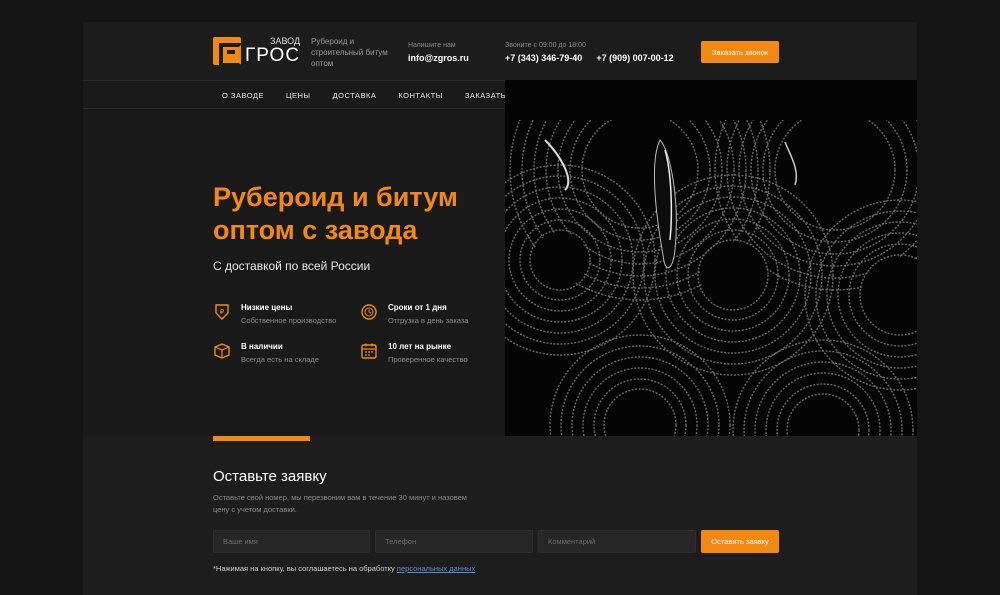  What do you see at coordinates (266, 353) in the screenshot?
I see `feature-in-stock: В наличии Всегда есть на складе` at bounding box center [266, 353].